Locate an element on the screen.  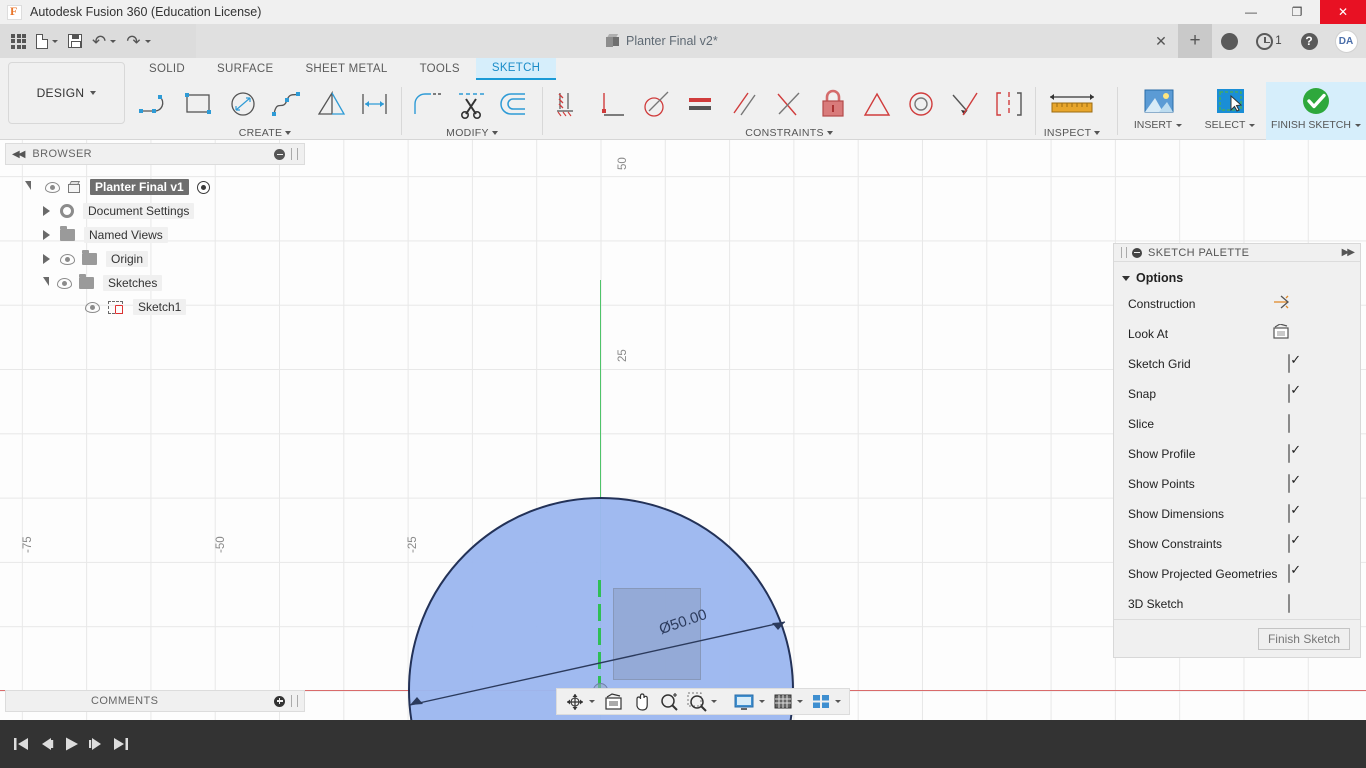
browser-item-planter-final-v1: Planter Final v1 is located at coordinates (155, 187).